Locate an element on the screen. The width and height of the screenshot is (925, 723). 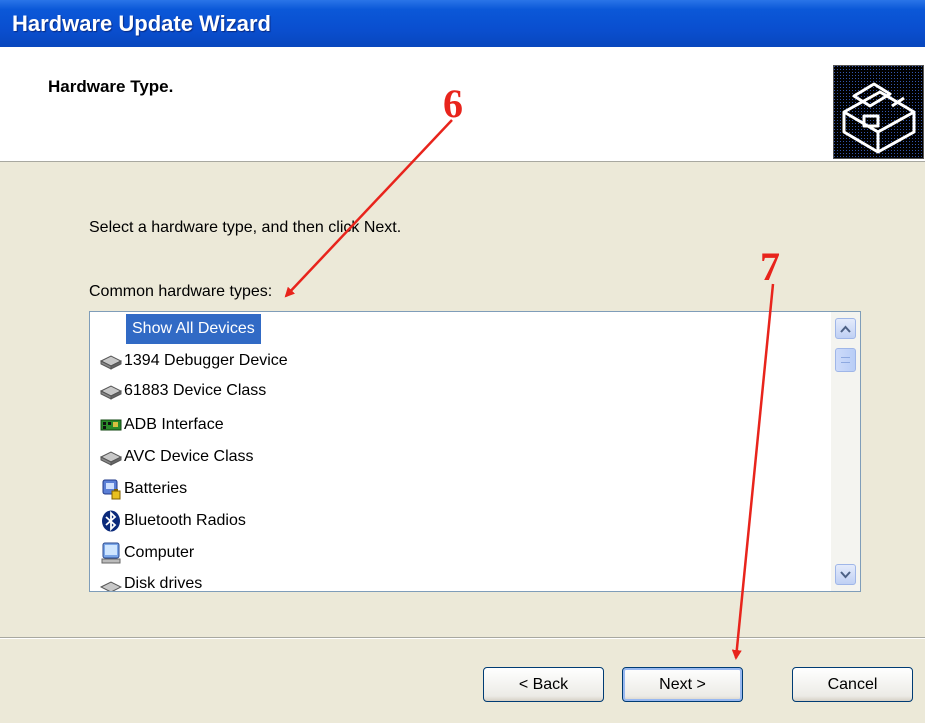
list-item: Disk drives is located at coordinates (151, 580).